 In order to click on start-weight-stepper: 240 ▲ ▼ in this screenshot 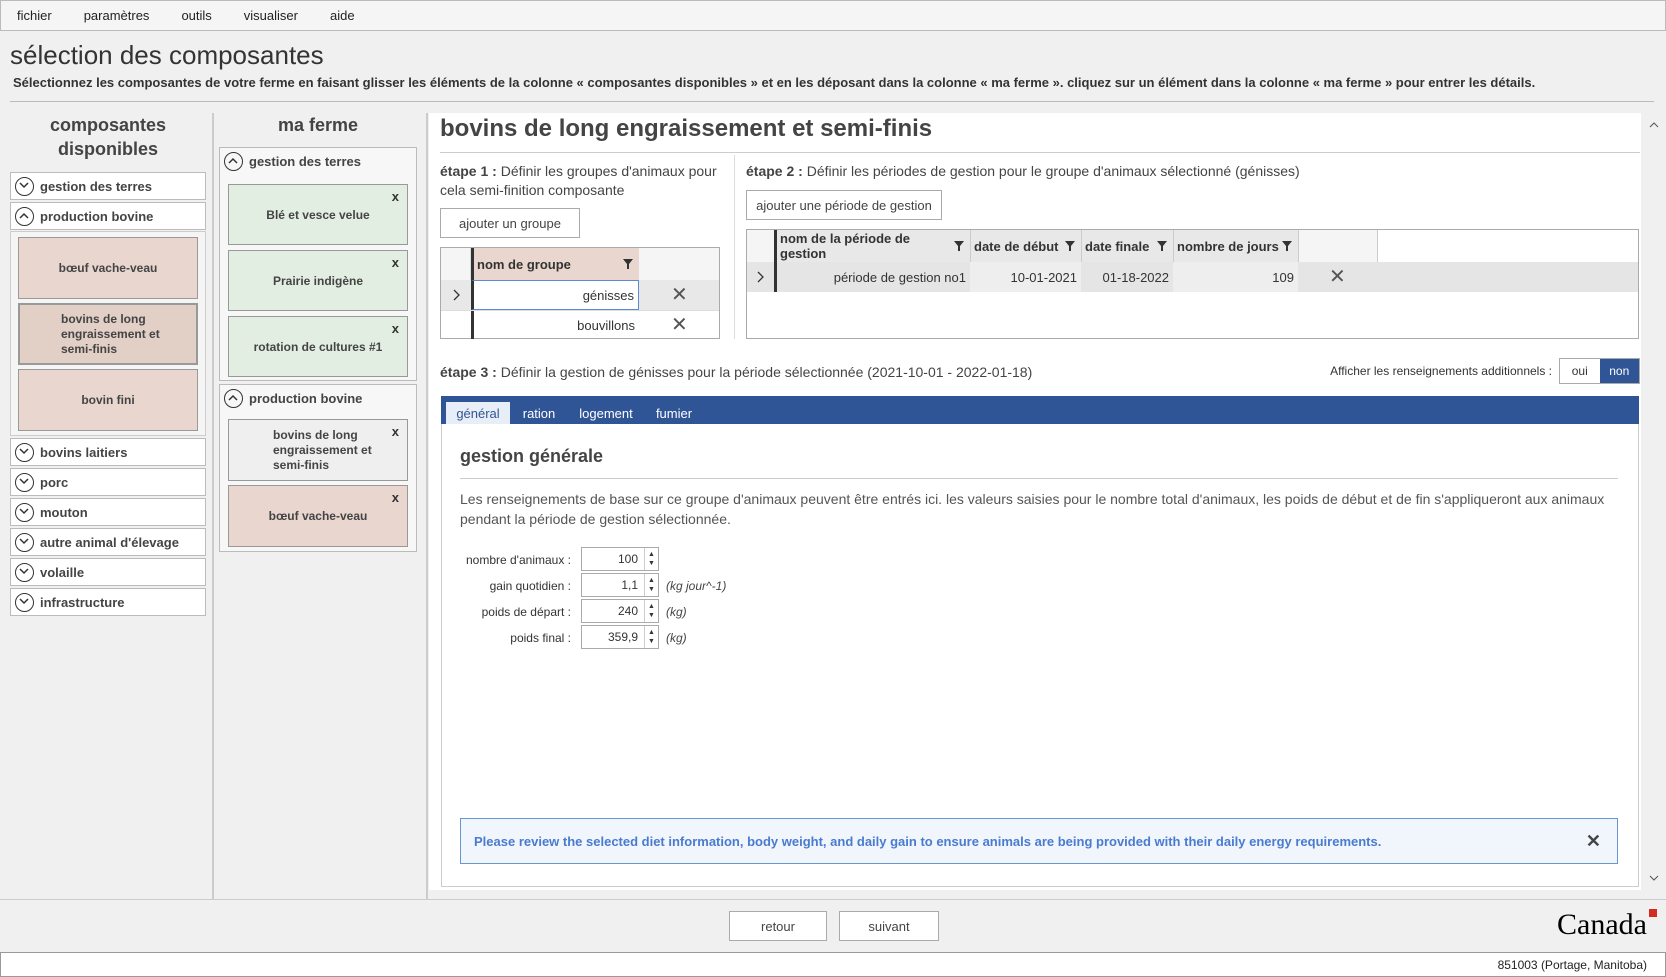, I will do `click(620, 611)`.